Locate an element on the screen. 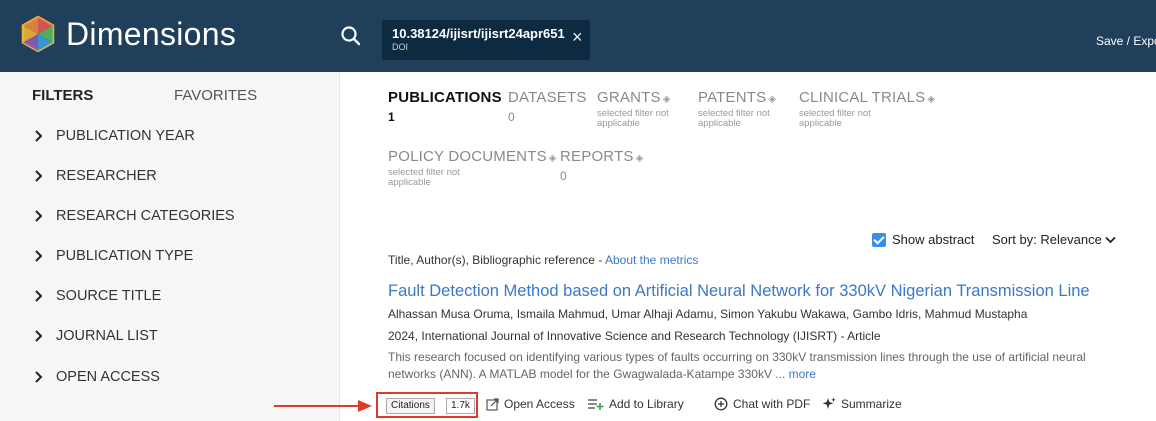 The image size is (1156, 421). chevron-down-icon is located at coordinates (1111, 240).